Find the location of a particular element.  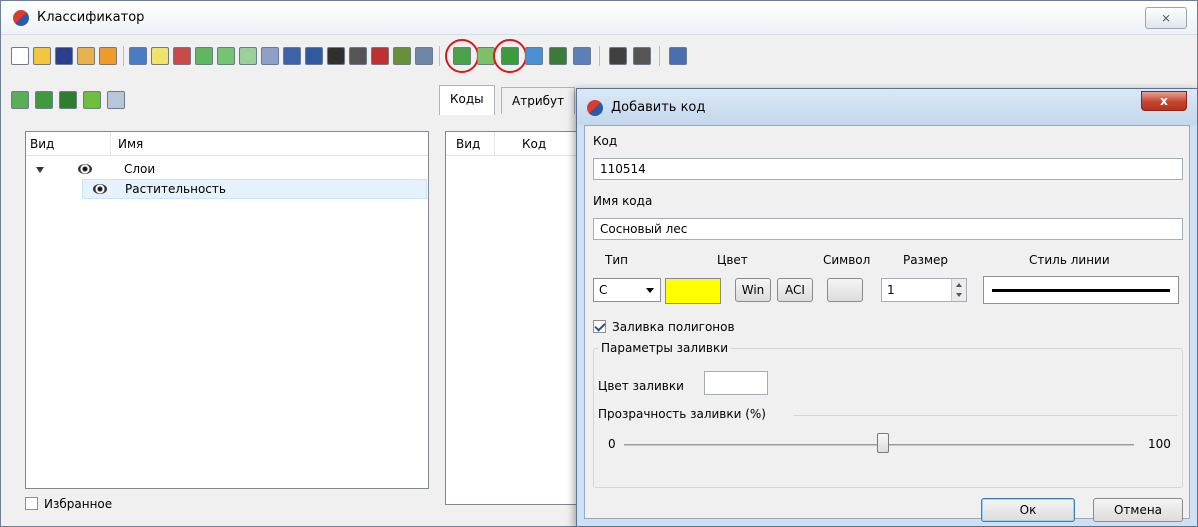

slider-max-label: 100 is located at coordinates (1159, 444).